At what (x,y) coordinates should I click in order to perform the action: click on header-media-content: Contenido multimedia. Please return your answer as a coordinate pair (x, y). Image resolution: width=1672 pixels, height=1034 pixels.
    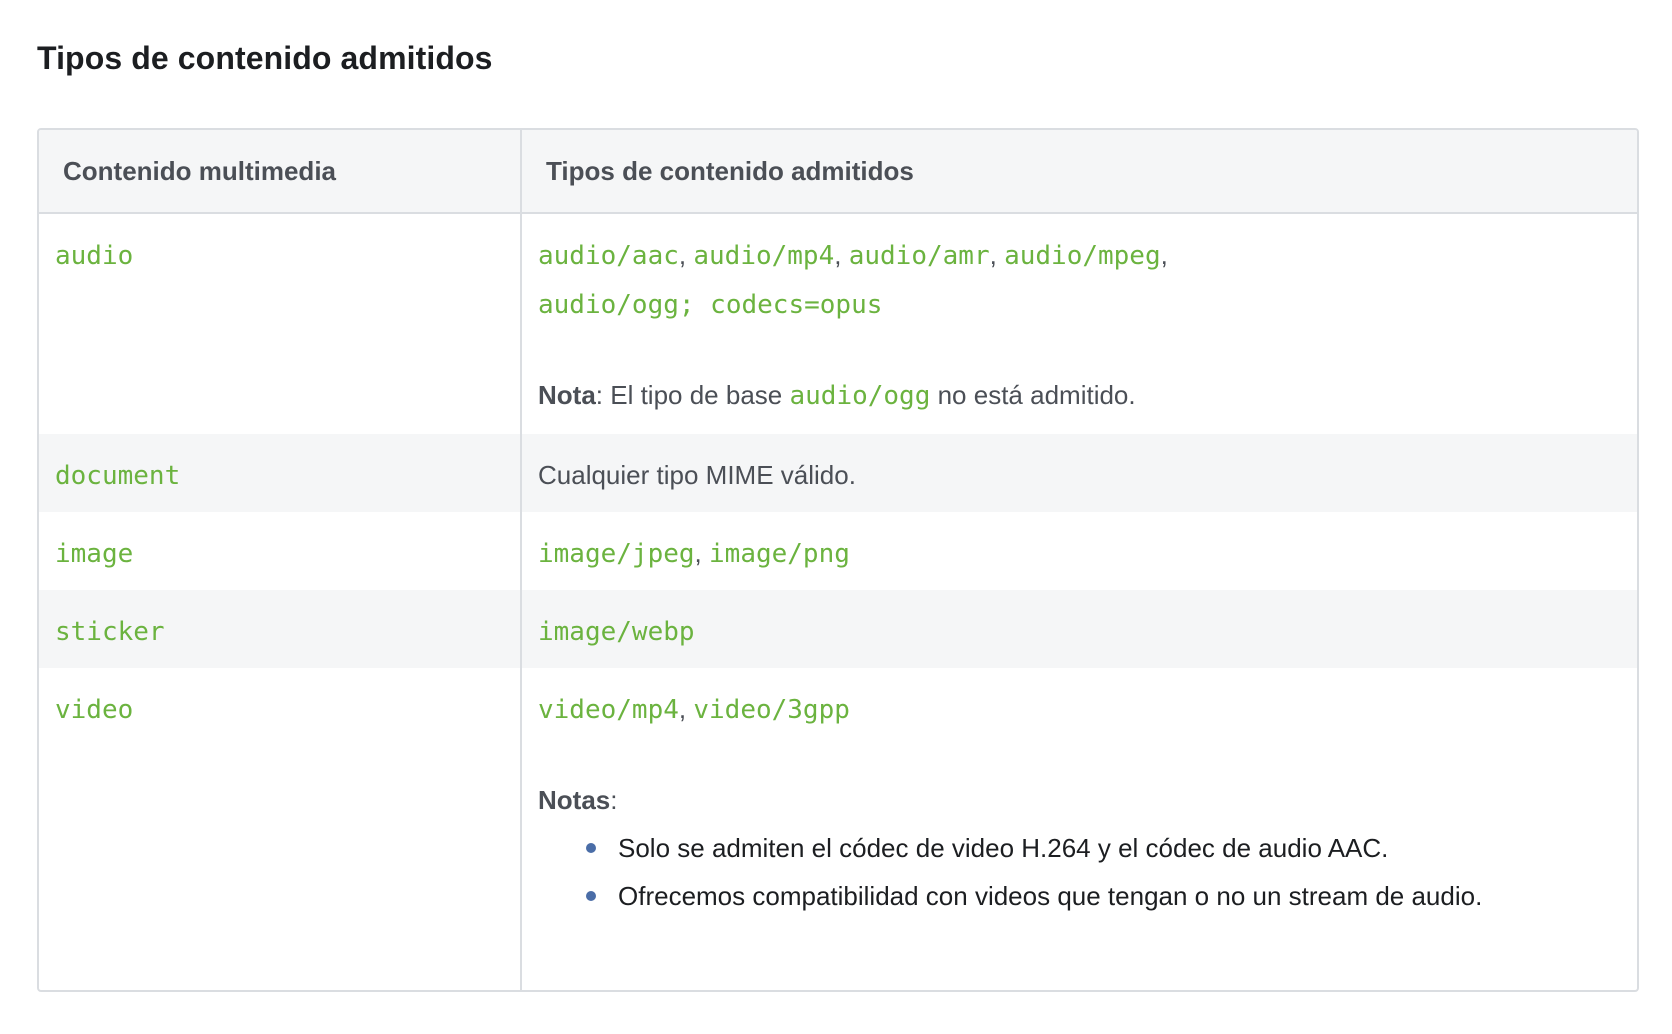
    Looking at the image, I should click on (280, 172).